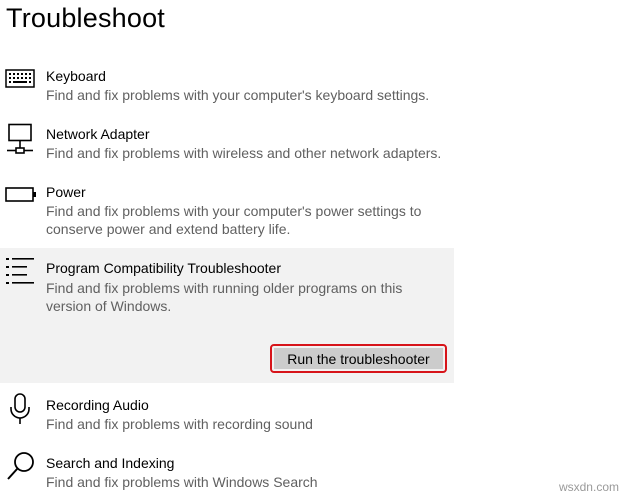  I want to click on page-title: Troubleshoot, so click(85, 18).